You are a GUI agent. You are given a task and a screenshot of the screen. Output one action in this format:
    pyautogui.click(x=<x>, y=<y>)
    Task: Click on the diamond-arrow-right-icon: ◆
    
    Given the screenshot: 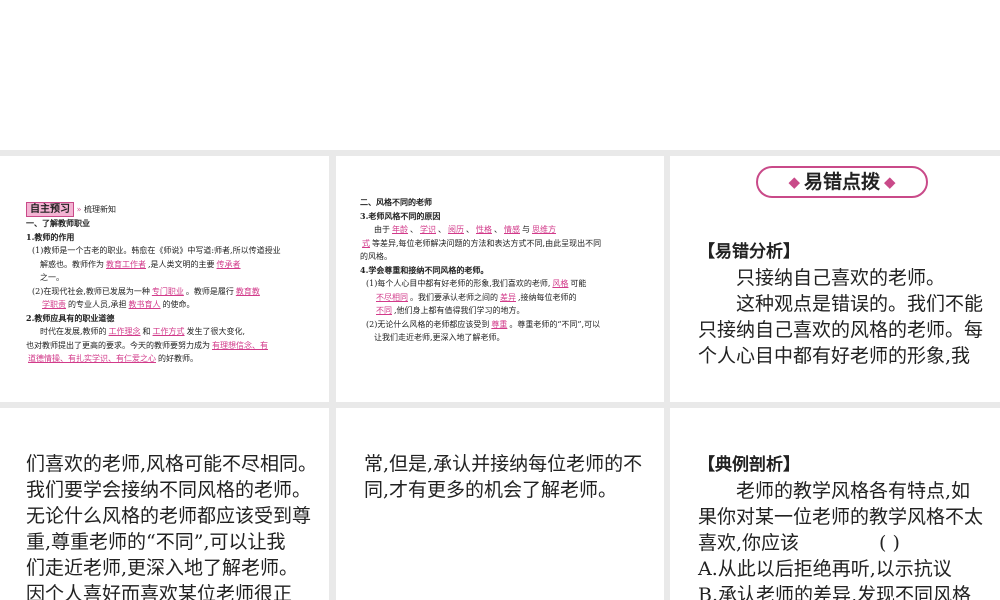 What is the action you would take?
    pyautogui.click(x=890, y=182)
    